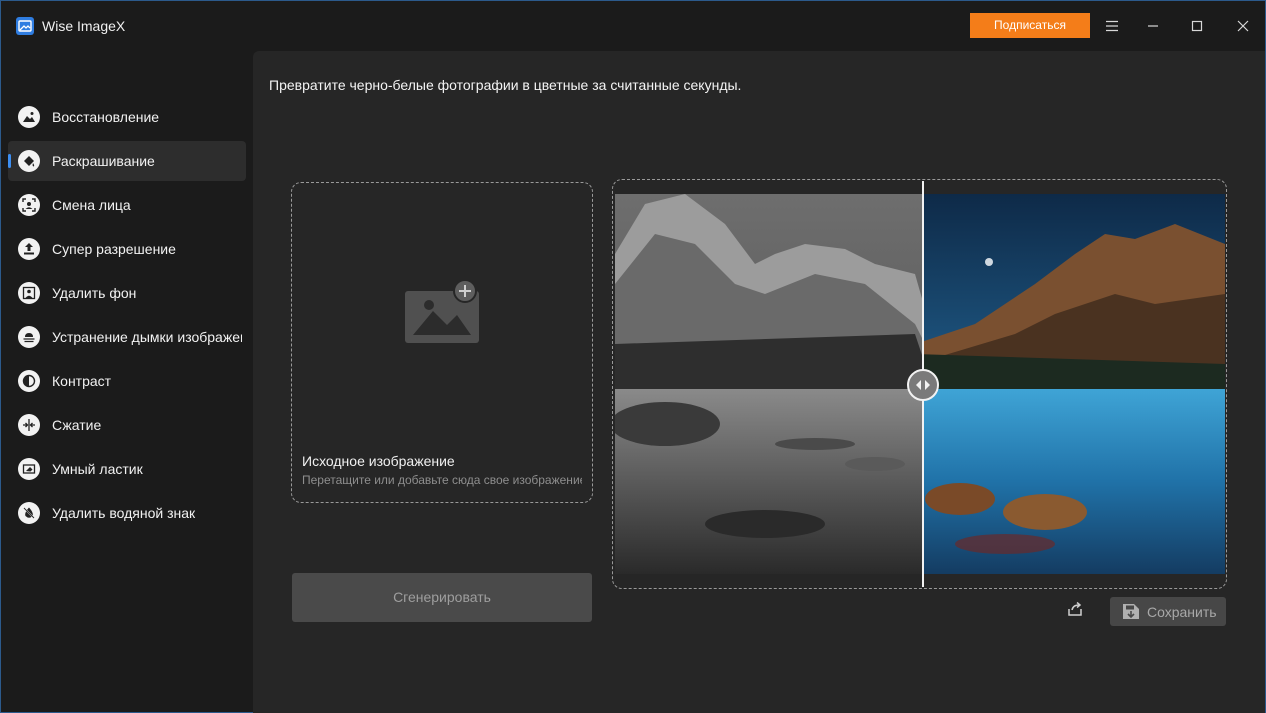  What do you see at coordinates (29, 469) in the screenshot?
I see `eraser-icon` at bounding box center [29, 469].